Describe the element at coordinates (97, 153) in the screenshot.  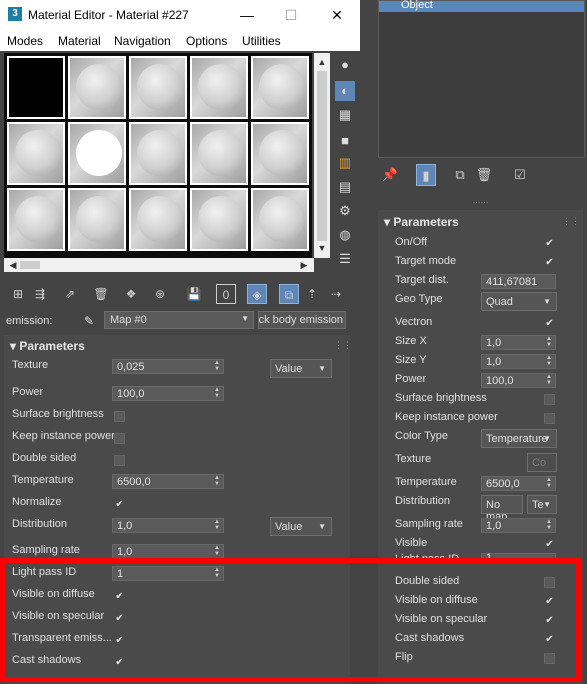
I see `sample-slot-active` at that location.